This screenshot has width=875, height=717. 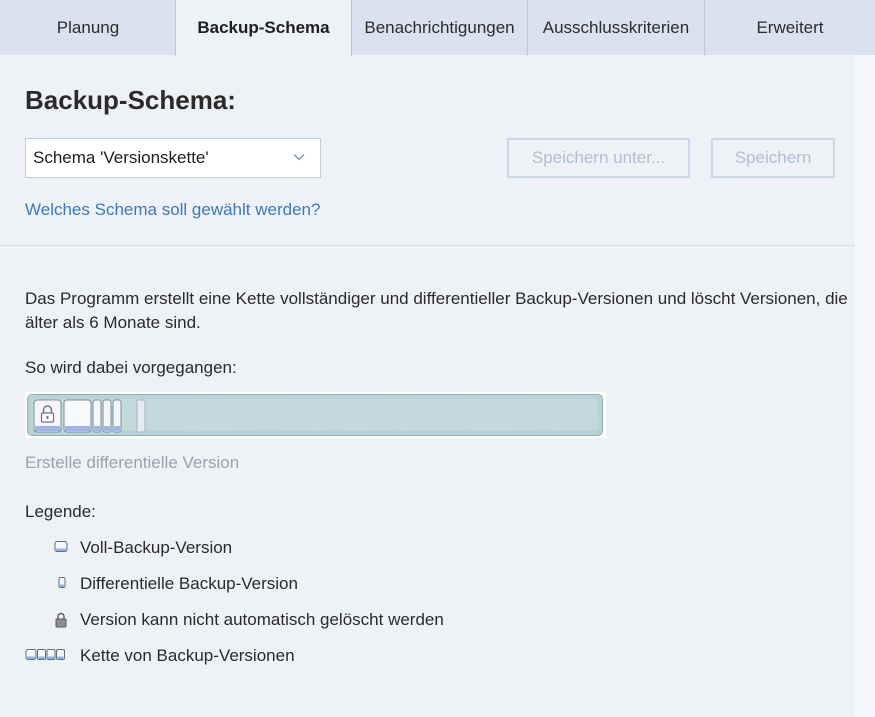 I want to click on chain-versions, so click(x=89, y=416).